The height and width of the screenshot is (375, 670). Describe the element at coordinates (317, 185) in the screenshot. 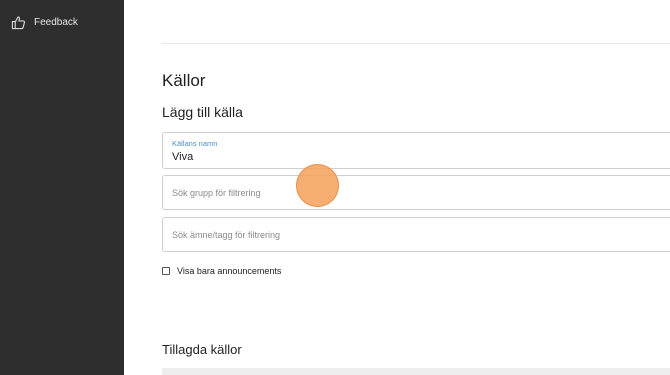

I see `click-indicator` at that location.